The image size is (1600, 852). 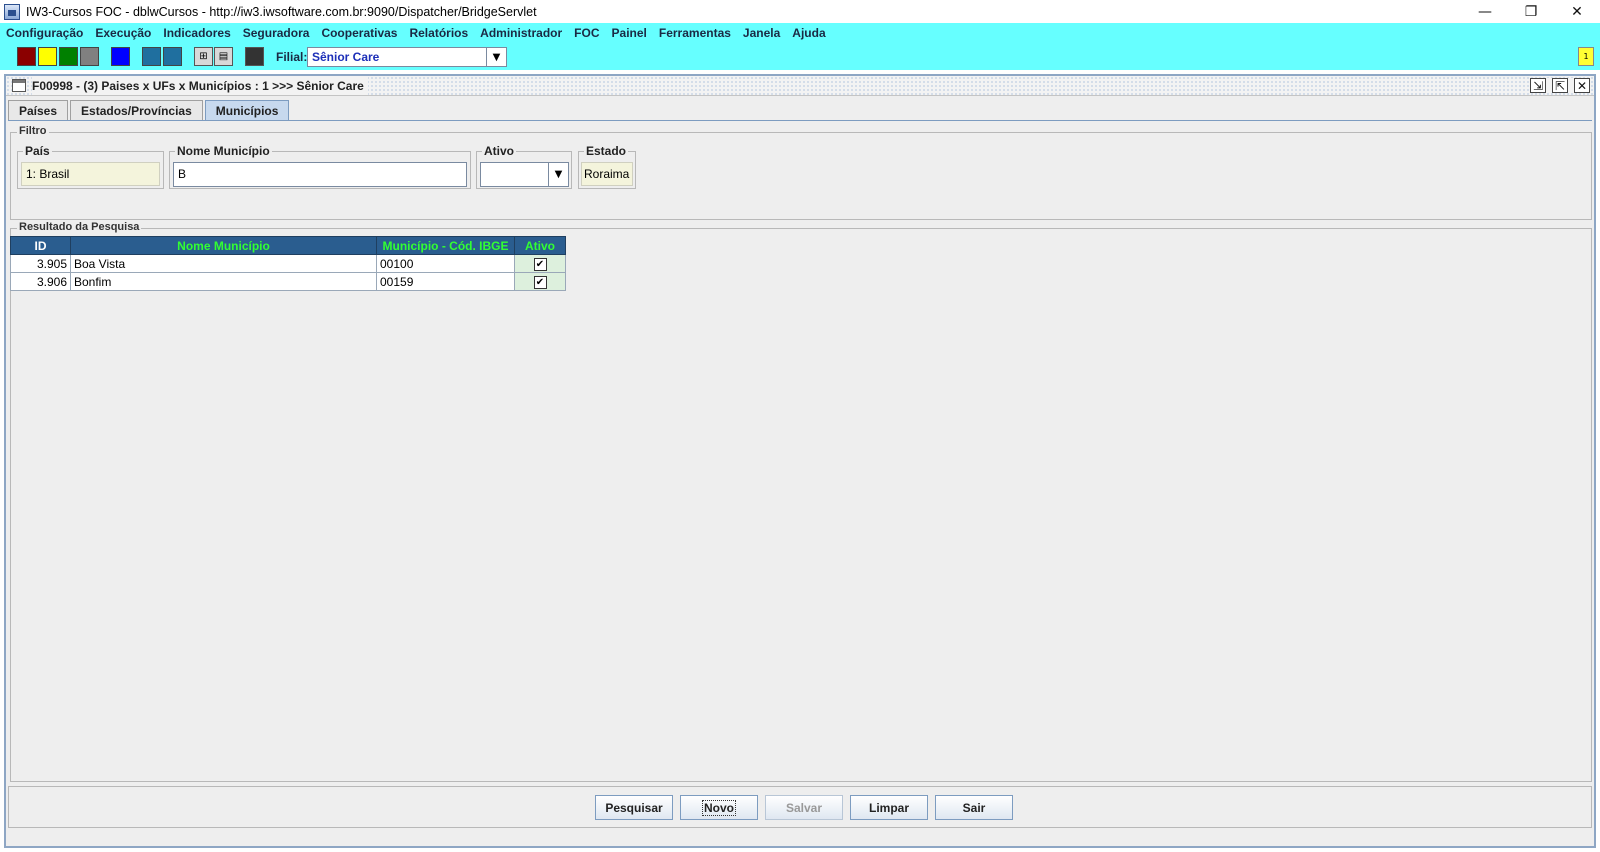 What do you see at coordinates (634, 807) in the screenshot?
I see `pesquisar-button: Pesquisar` at bounding box center [634, 807].